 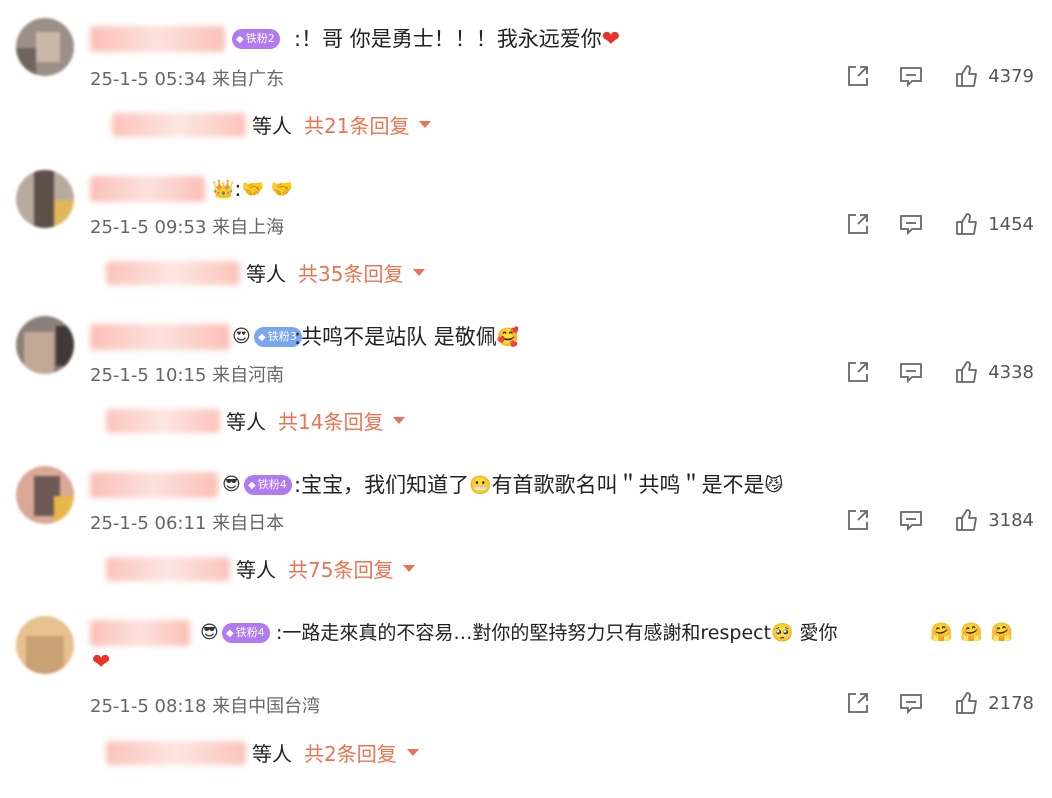 I want to click on comment-meta: 25-1-5 06:11 来自日本, so click(x=187, y=522).